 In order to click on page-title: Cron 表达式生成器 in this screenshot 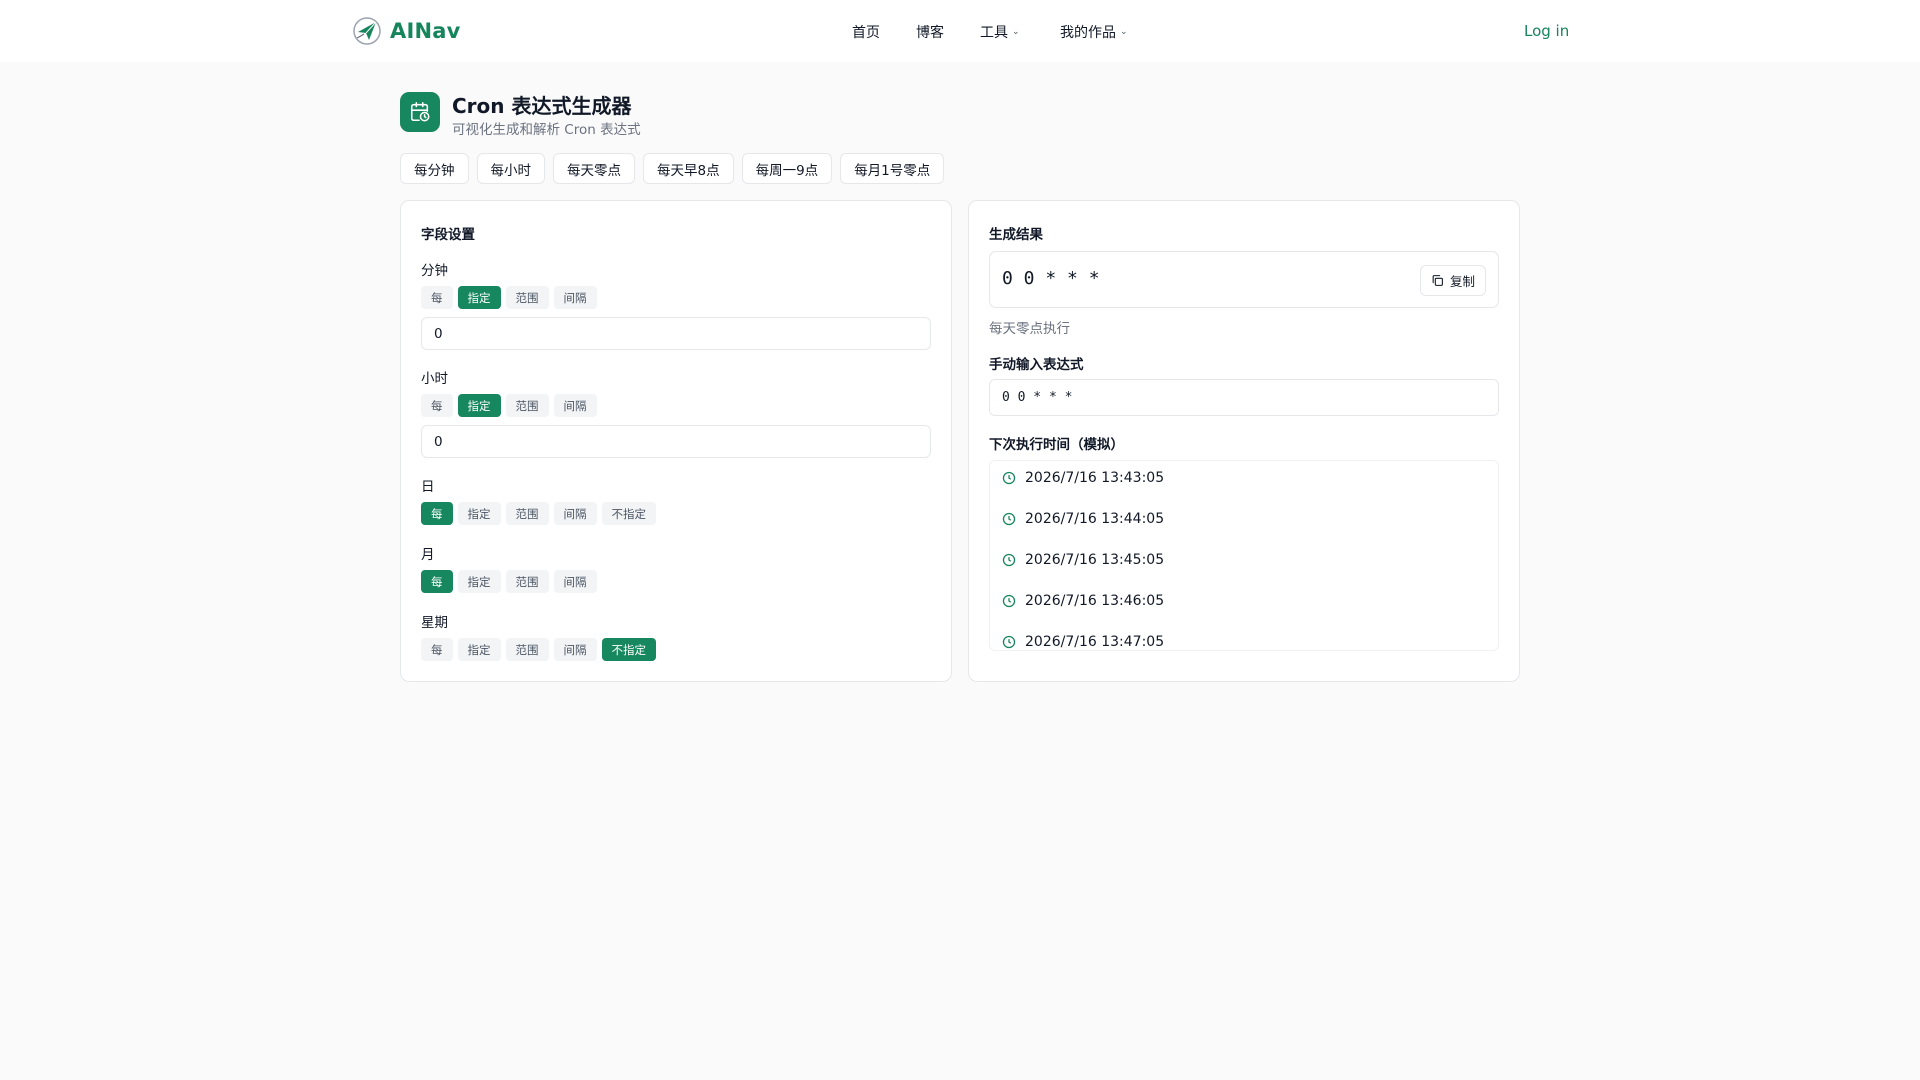, I will do `click(542, 106)`.